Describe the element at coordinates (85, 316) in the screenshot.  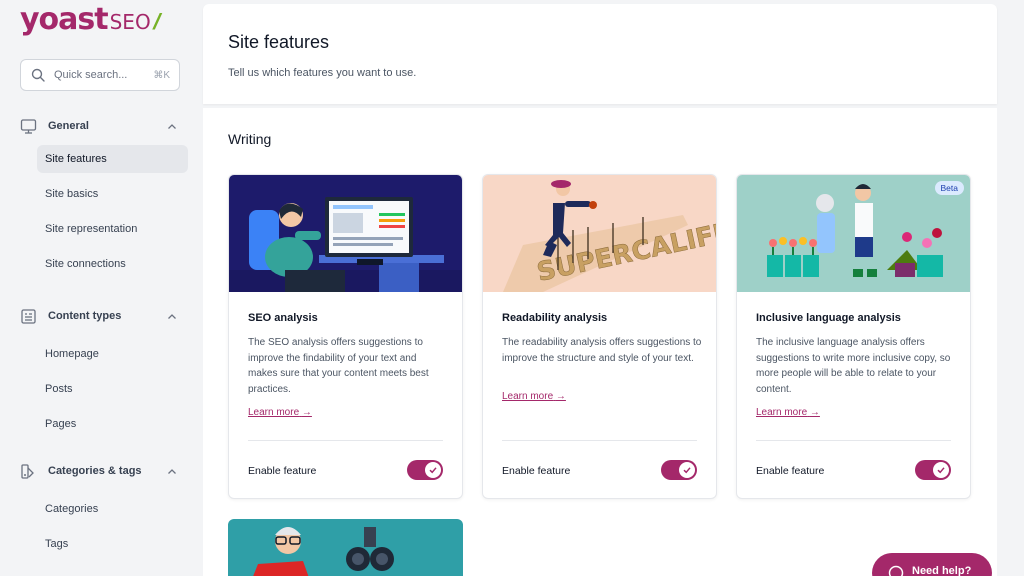
I see `nav-group-label: Content types` at that location.